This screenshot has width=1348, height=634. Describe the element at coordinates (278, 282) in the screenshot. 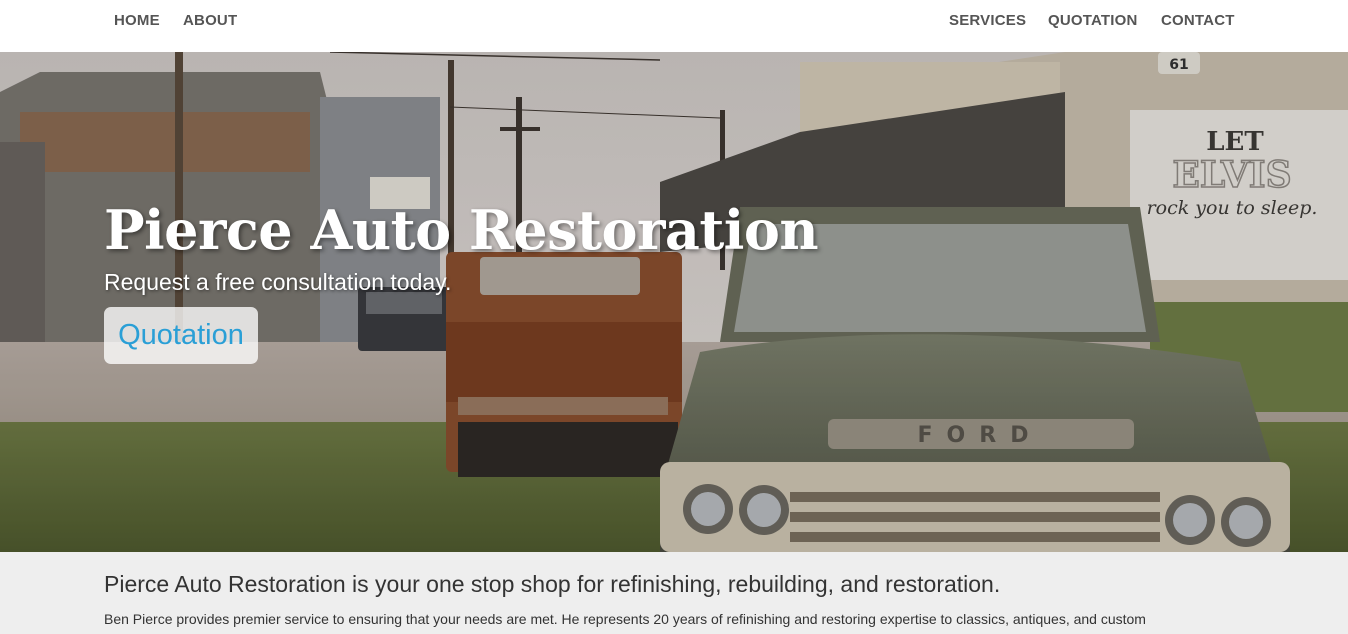

I see `hero-subtitle: Request a free consultation today.` at that location.